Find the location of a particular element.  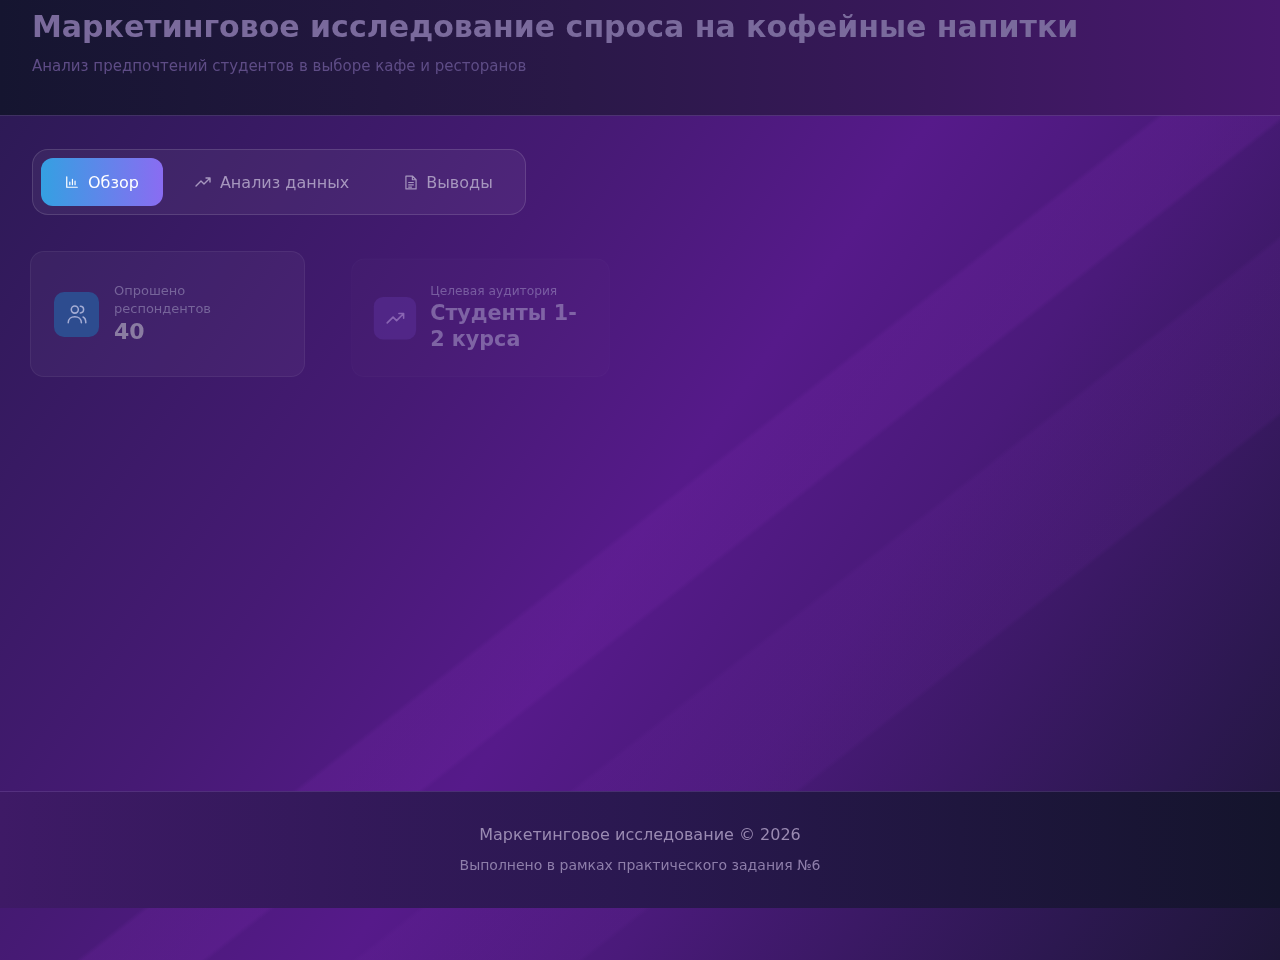

tab: Выводы is located at coordinates (449, 182).